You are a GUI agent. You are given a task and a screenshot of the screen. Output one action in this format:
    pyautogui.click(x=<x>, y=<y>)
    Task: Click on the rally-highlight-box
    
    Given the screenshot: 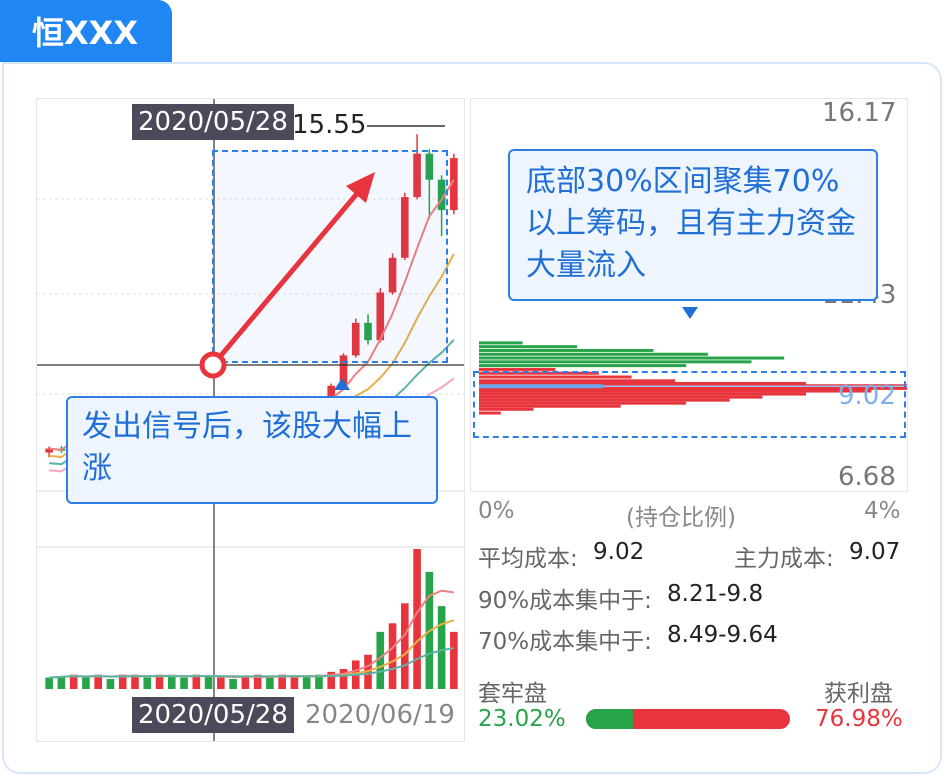 What is the action you would take?
    pyautogui.click(x=330, y=256)
    